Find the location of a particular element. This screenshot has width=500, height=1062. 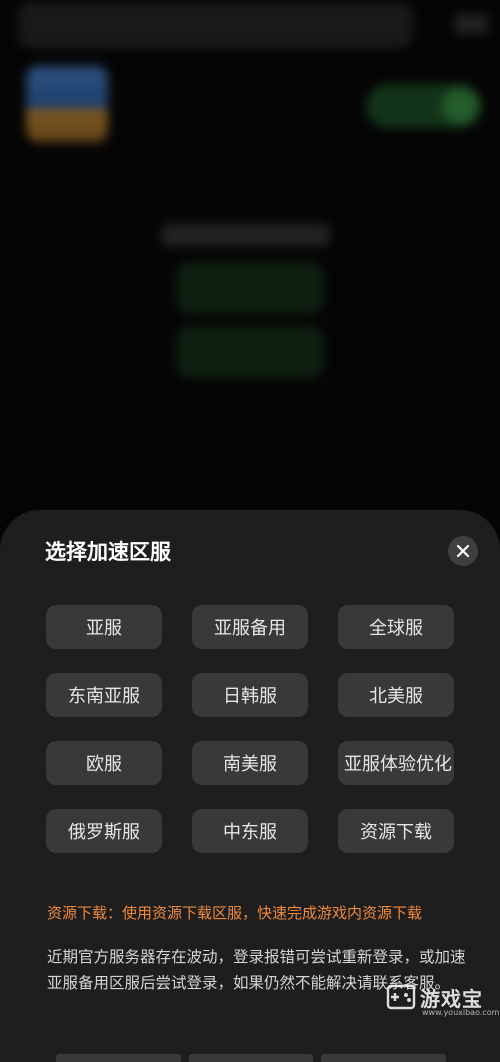

close-button is located at coordinates (463, 551).